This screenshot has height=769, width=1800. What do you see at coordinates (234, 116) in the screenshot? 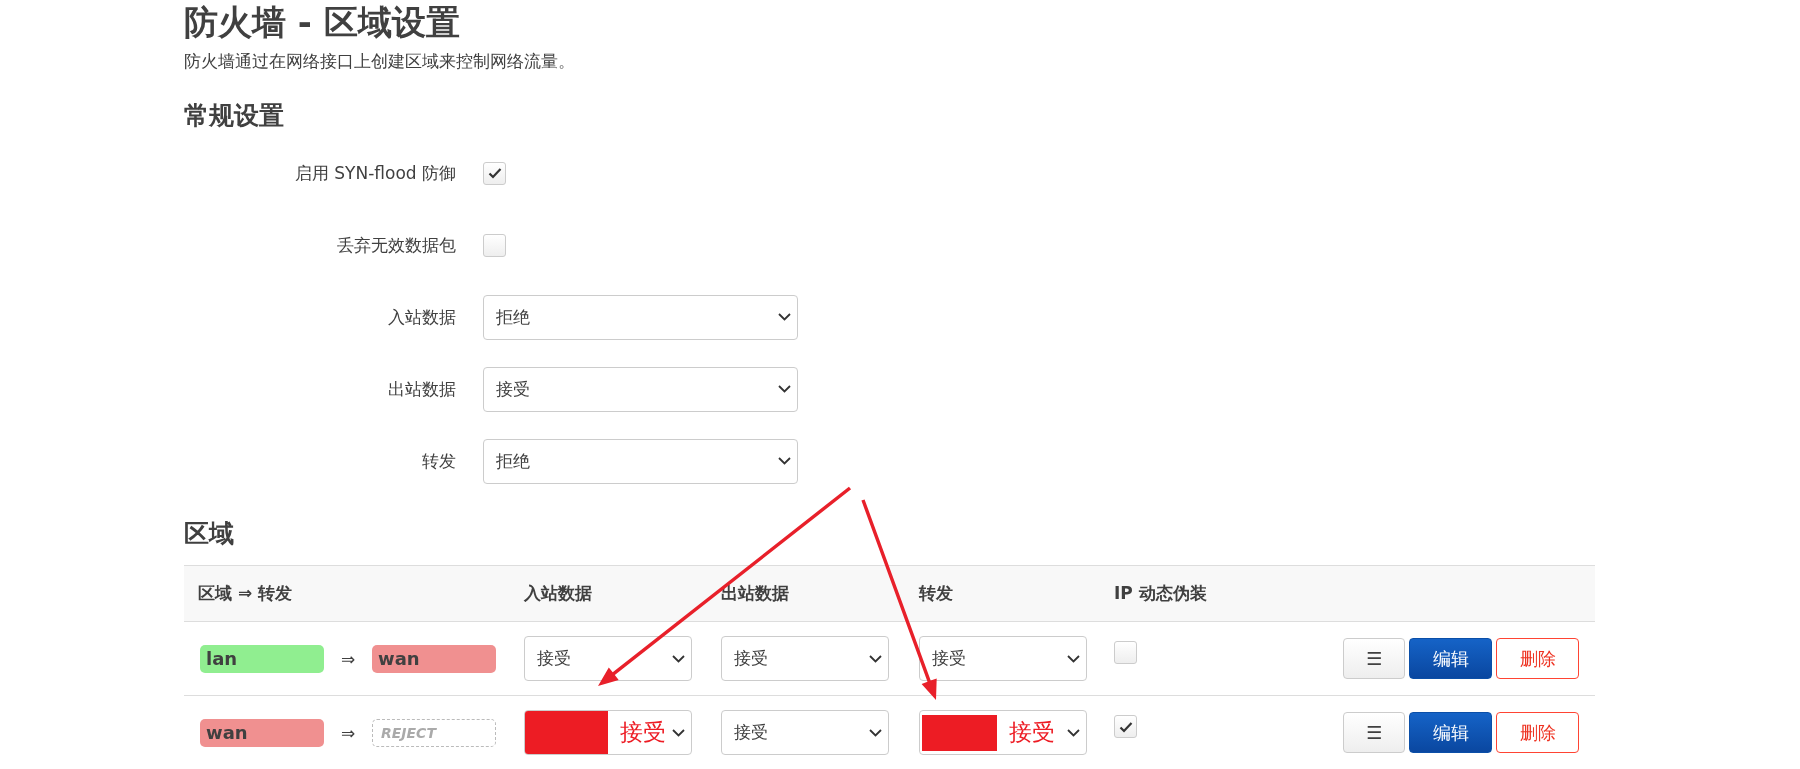
I see `section-heading: 常规设置` at bounding box center [234, 116].